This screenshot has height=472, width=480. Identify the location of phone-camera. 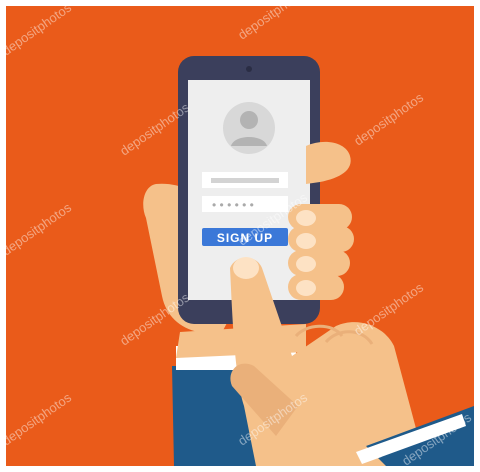
(249, 69).